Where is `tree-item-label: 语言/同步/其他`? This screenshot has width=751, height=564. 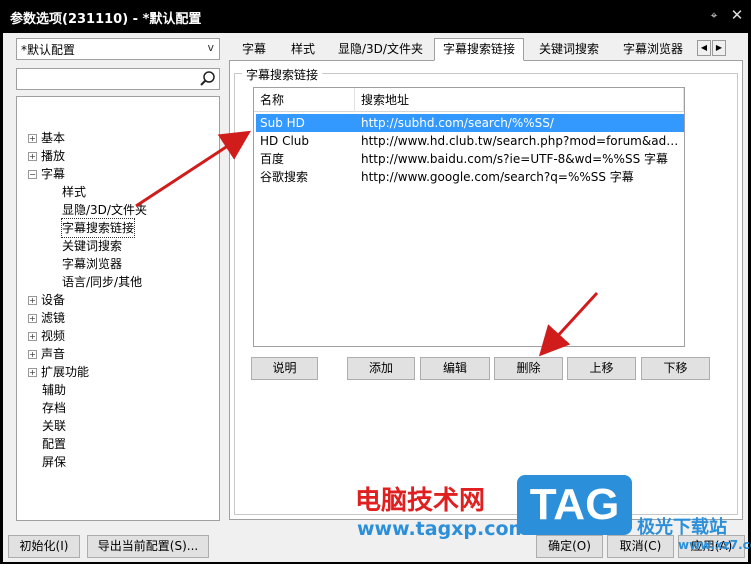 tree-item-label: 语言/同步/其他 is located at coordinates (102, 282).